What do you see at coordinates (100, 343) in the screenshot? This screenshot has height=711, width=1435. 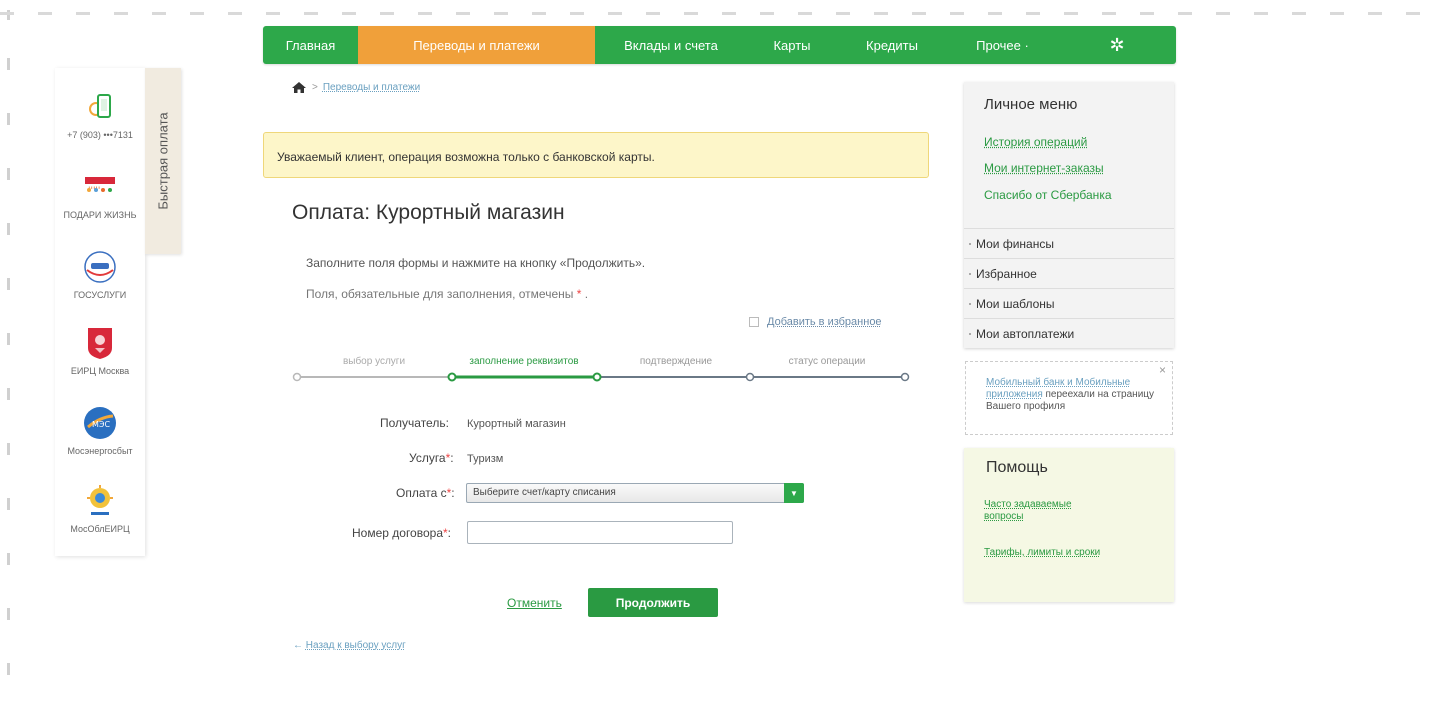 I see `moscow-coat-of-arms-icon` at bounding box center [100, 343].